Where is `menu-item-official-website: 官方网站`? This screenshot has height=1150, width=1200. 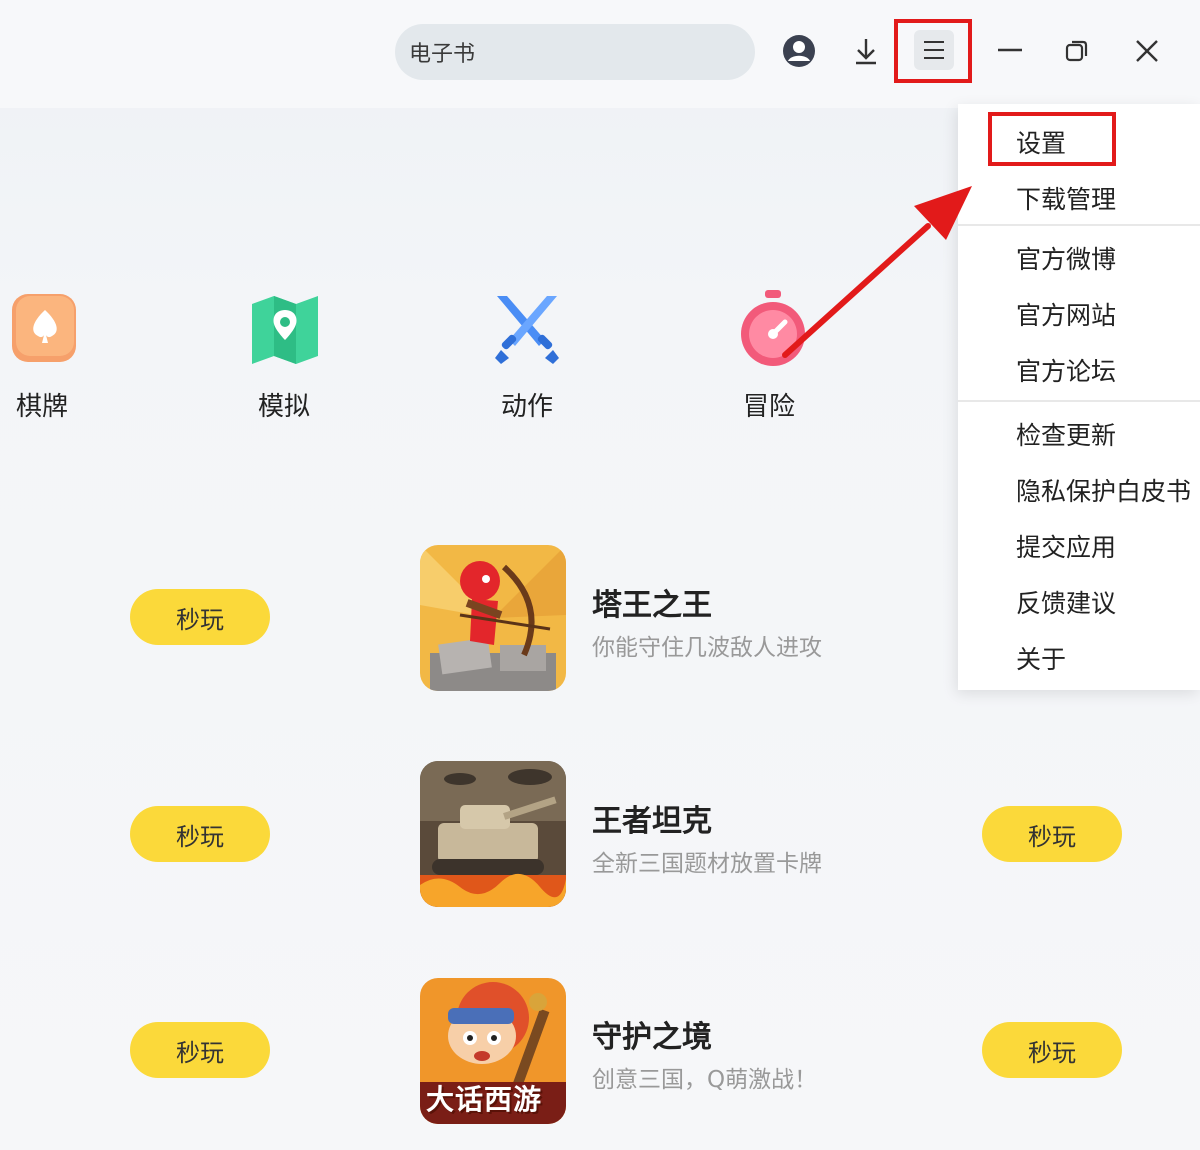
menu-item-official-website: 官方网站 is located at coordinates (1066, 314).